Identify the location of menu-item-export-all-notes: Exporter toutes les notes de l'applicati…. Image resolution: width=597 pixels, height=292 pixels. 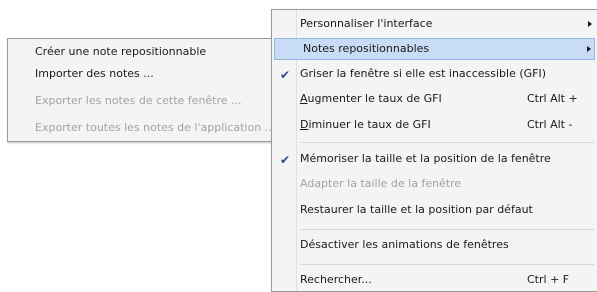
(142, 128).